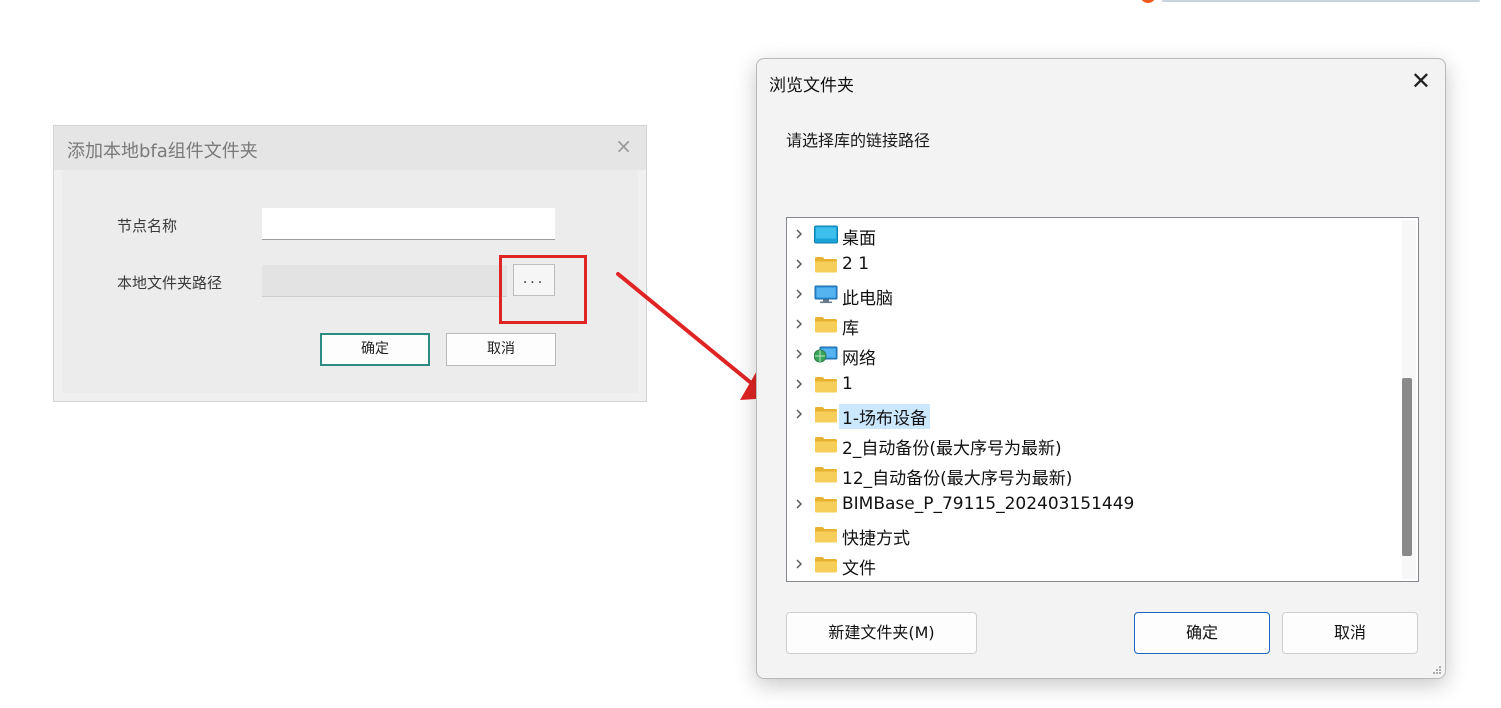  Describe the element at coordinates (957, 479) in the screenshot. I see `tree-item-label: 12_自动备份(最大序号为最新)` at that location.